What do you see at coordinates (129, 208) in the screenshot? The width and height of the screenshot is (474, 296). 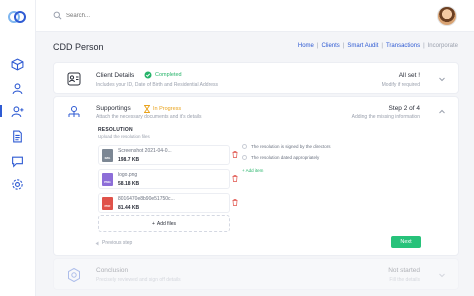 I see `file-size: 81.44 KB` at bounding box center [129, 208].